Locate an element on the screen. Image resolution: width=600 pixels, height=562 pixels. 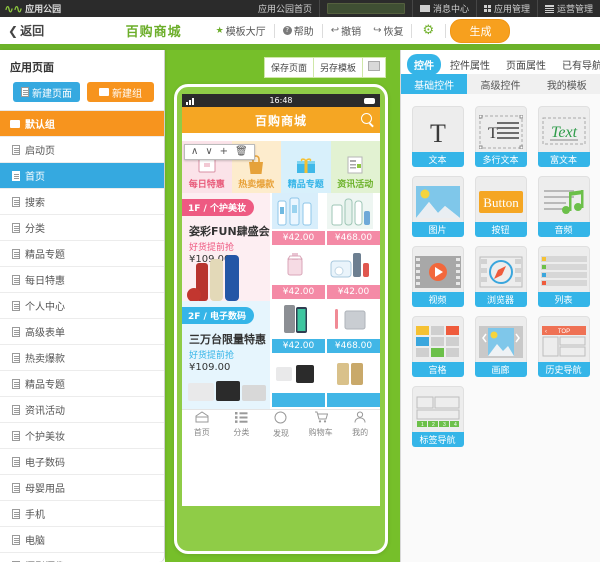
tabbar-item-label: 首页 is located at coordinates (201, 432).